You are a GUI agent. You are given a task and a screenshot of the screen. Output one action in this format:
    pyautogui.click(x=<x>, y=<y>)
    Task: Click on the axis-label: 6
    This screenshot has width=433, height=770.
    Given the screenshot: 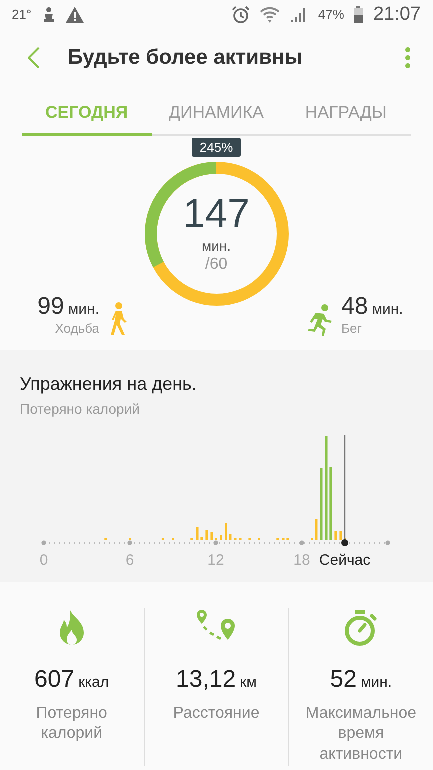 What is the action you would take?
    pyautogui.click(x=130, y=560)
    